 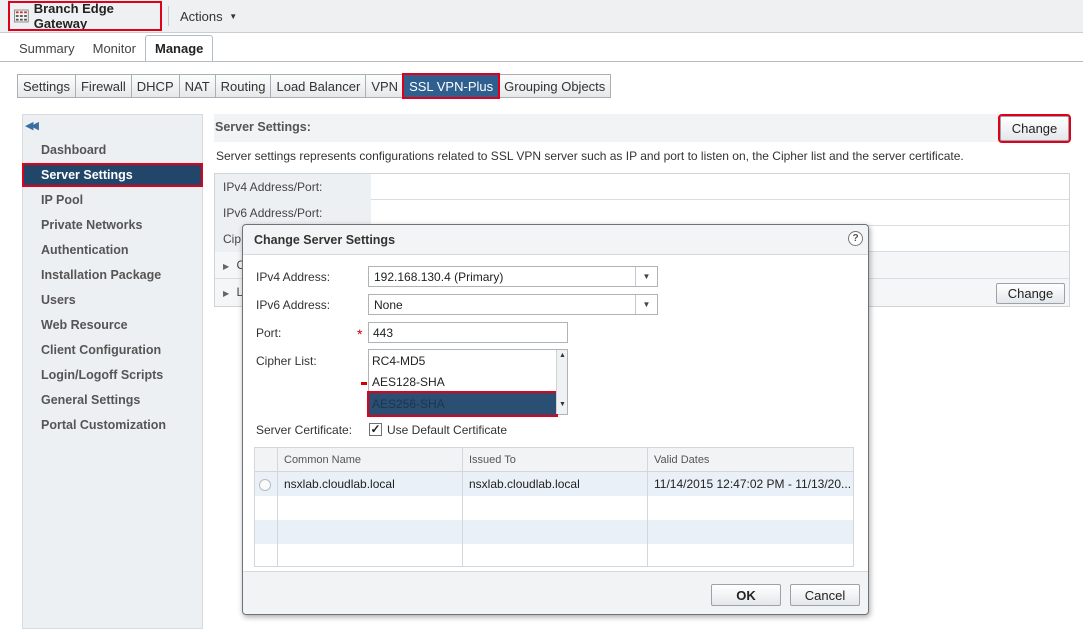 What do you see at coordinates (112, 150) in the screenshot?
I see `sidebar-item-dashboard: Dashboard` at bounding box center [112, 150].